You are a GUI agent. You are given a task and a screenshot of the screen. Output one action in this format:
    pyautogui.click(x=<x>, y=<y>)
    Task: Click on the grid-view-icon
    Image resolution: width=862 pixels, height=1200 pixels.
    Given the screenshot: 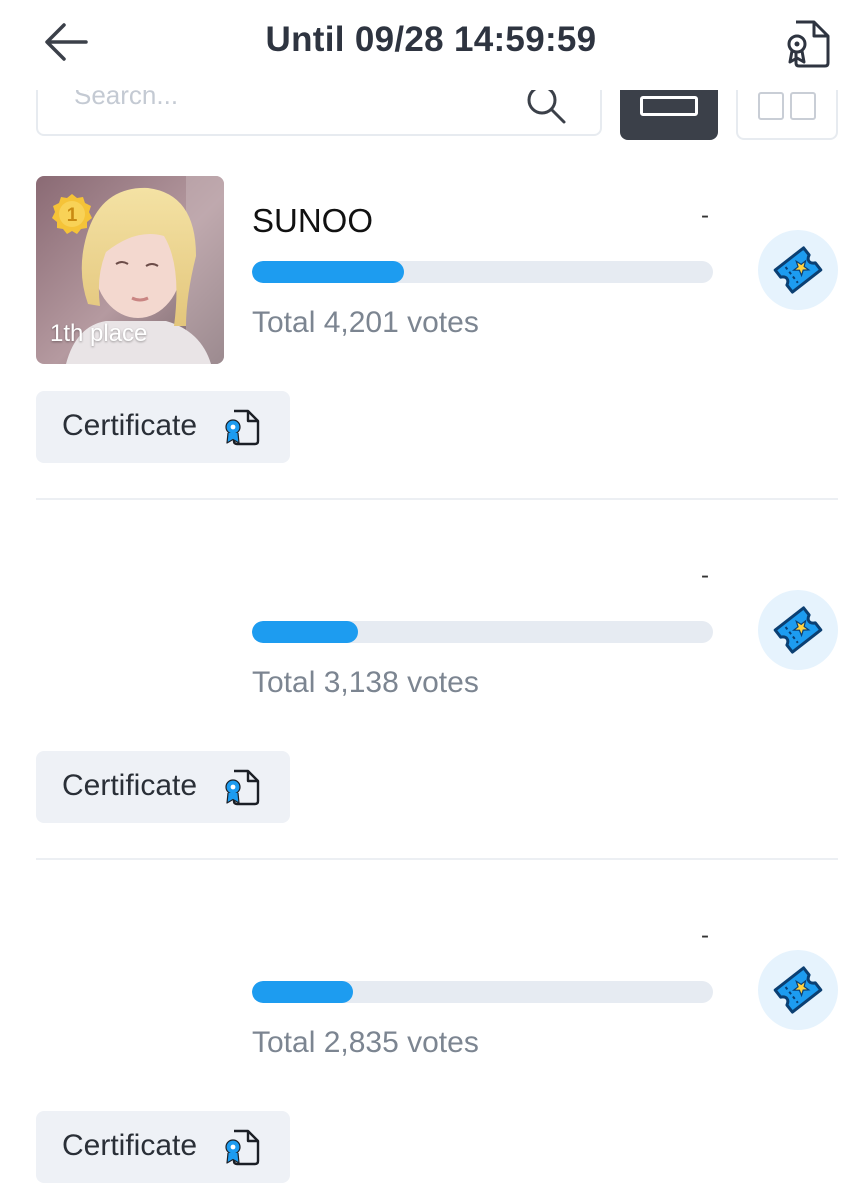 What is the action you would take?
    pyautogui.click(x=771, y=106)
    